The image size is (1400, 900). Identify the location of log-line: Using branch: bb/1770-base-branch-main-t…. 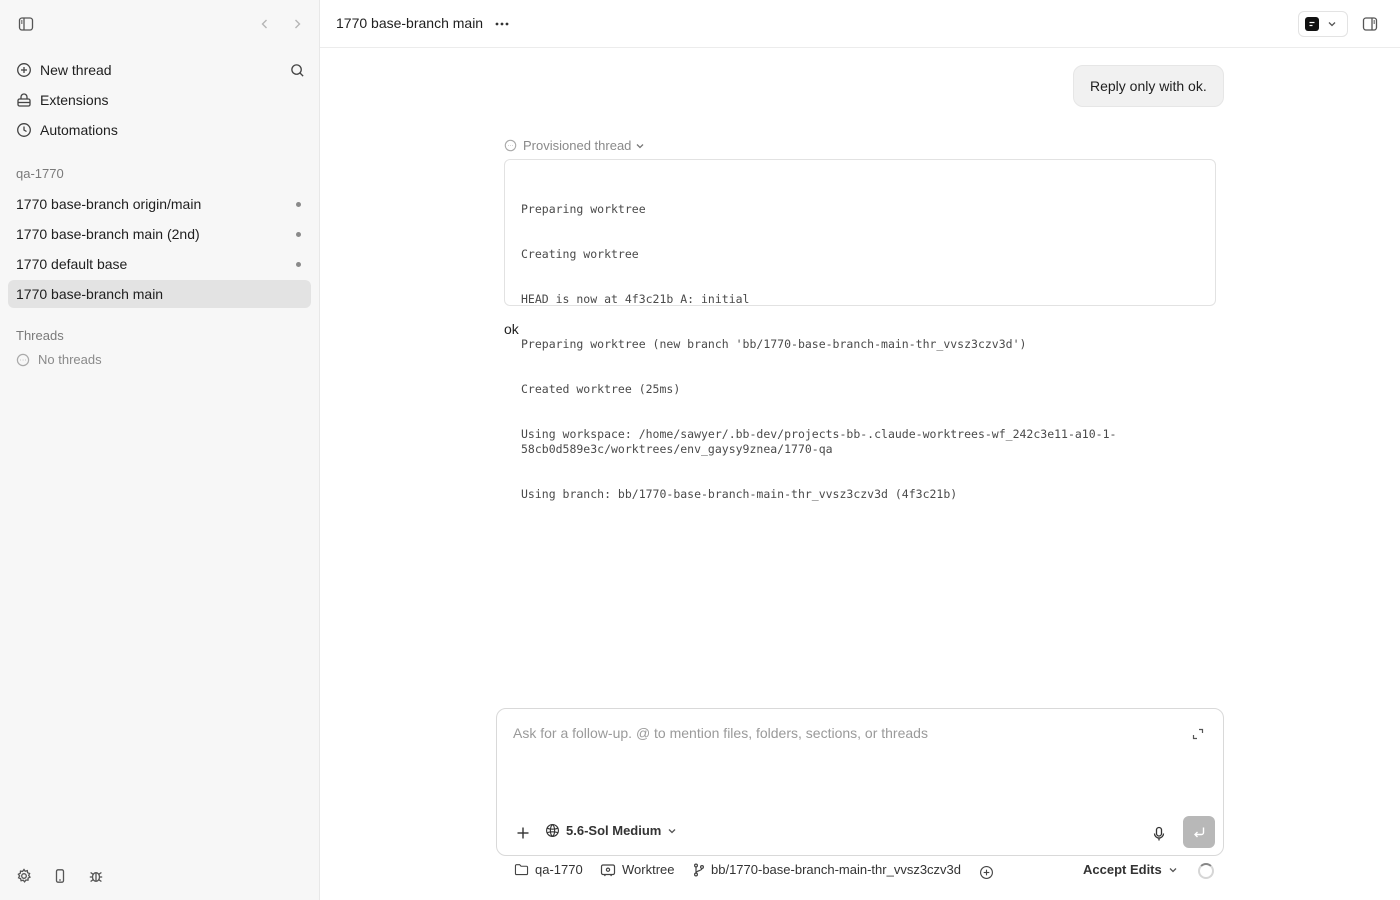
(739, 494).